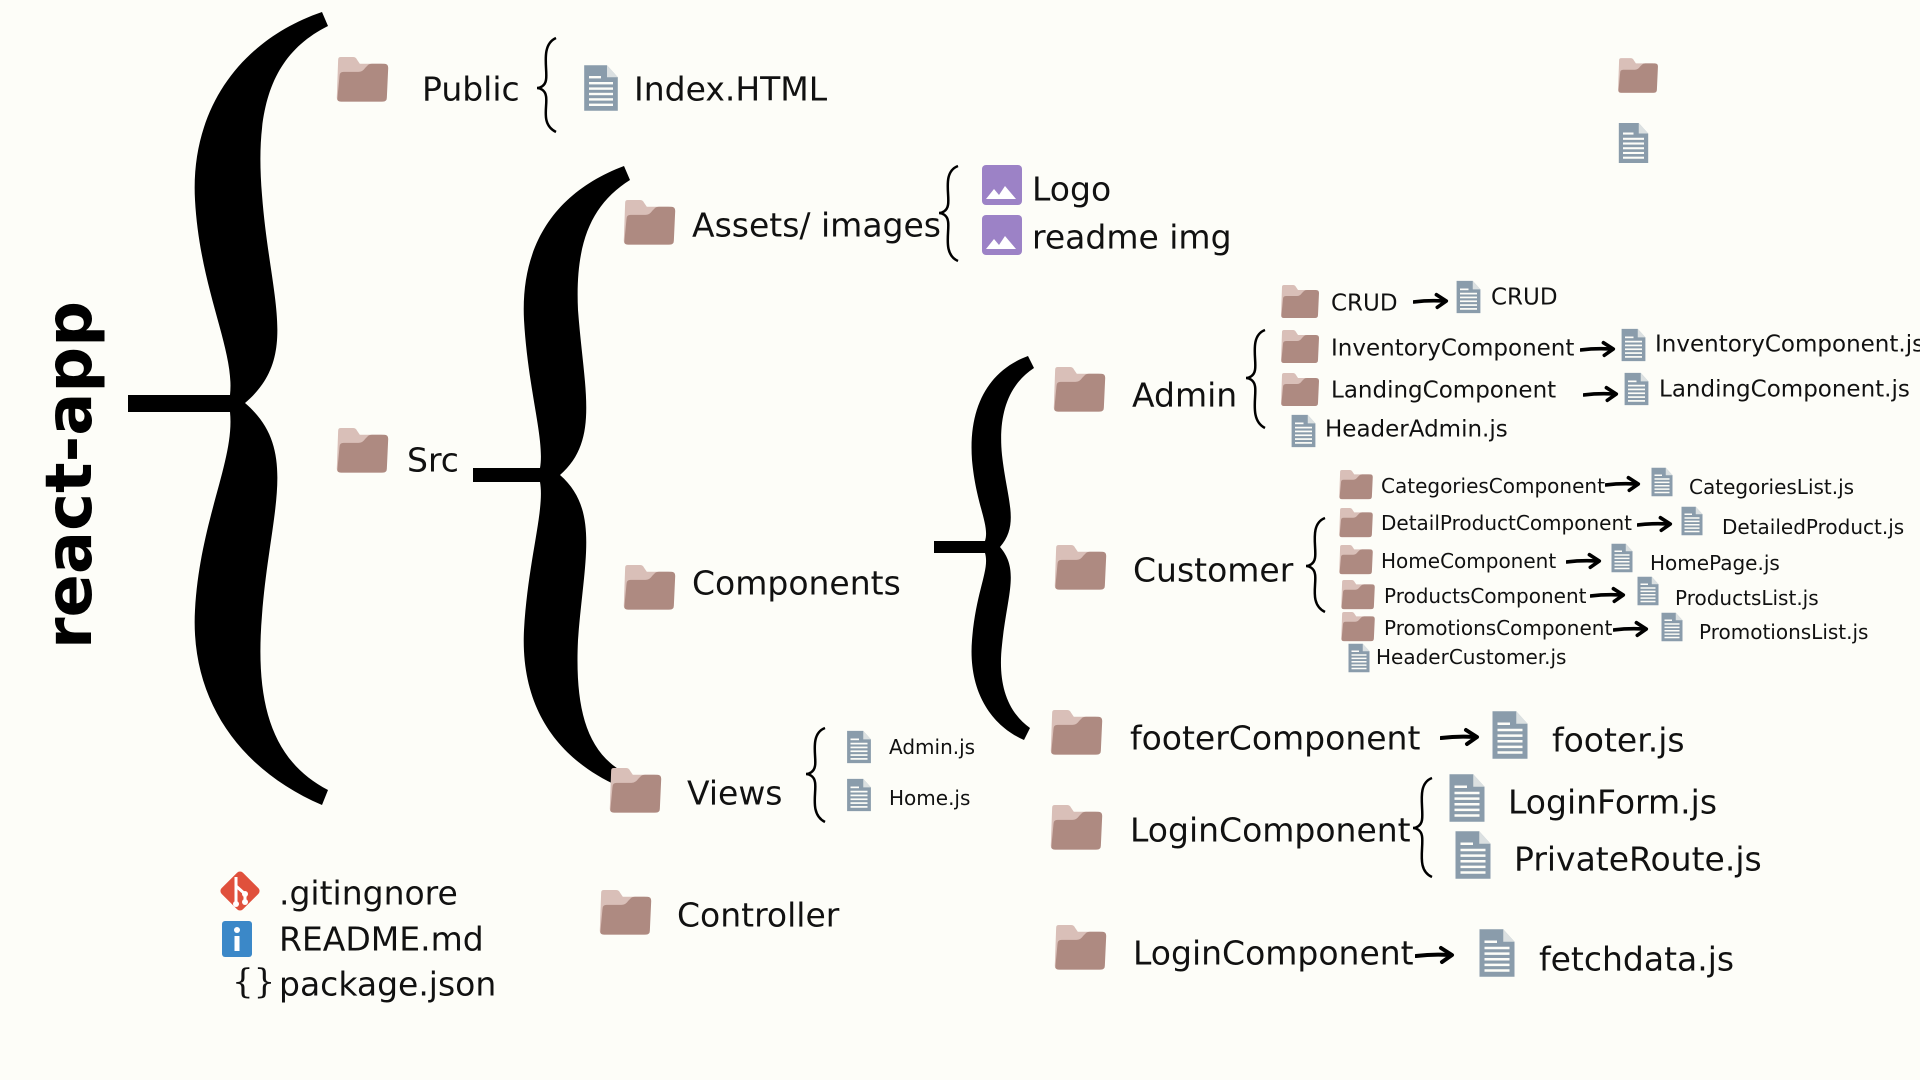 The width and height of the screenshot is (1920, 1080). What do you see at coordinates (1787, 345) in the screenshot?
I see `inventory-file: InventoryComponent.js` at bounding box center [1787, 345].